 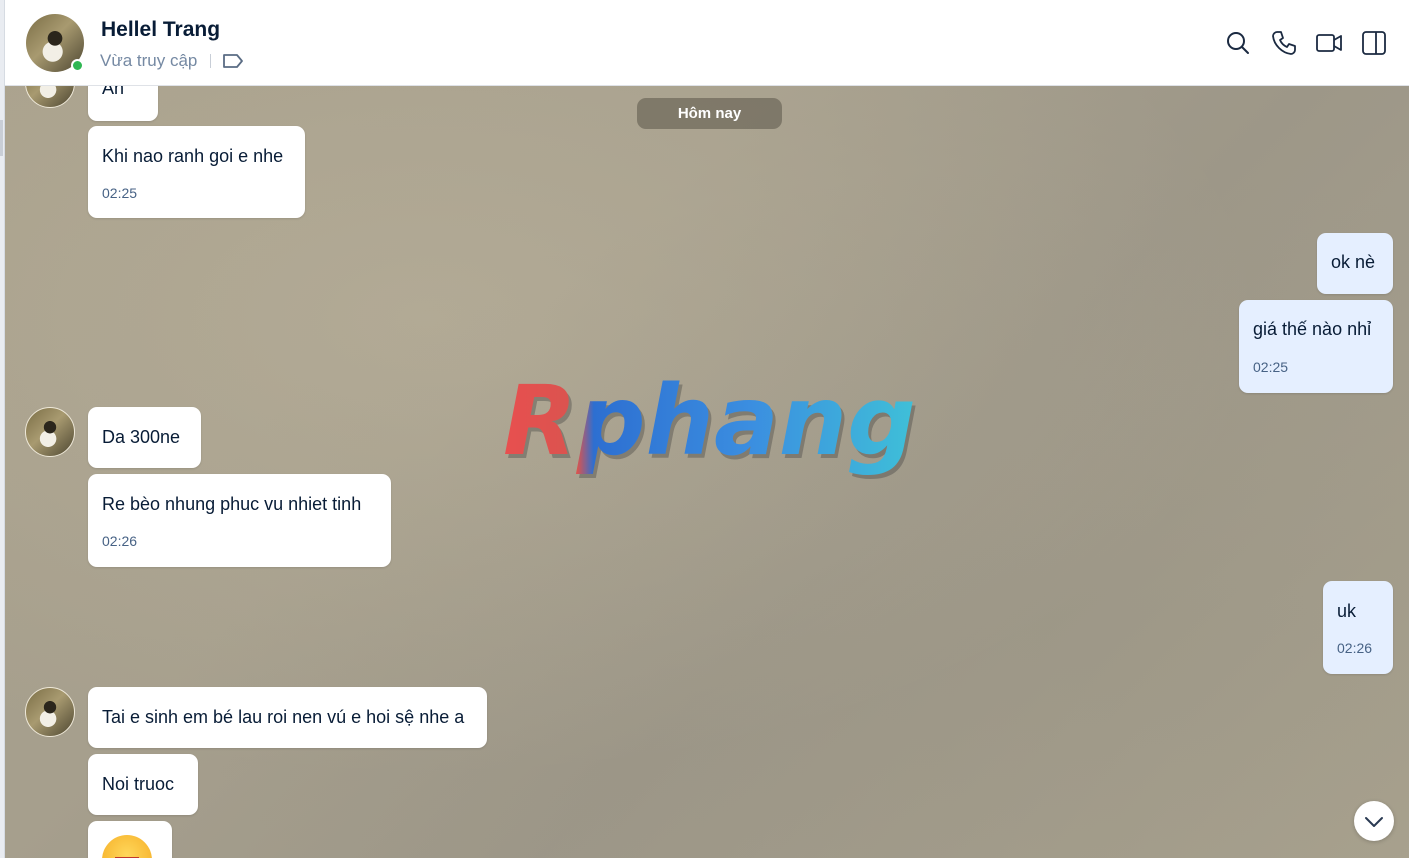 What do you see at coordinates (160, 30) in the screenshot?
I see `contact-name: Hellel Trang` at bounding box center [160, 30].